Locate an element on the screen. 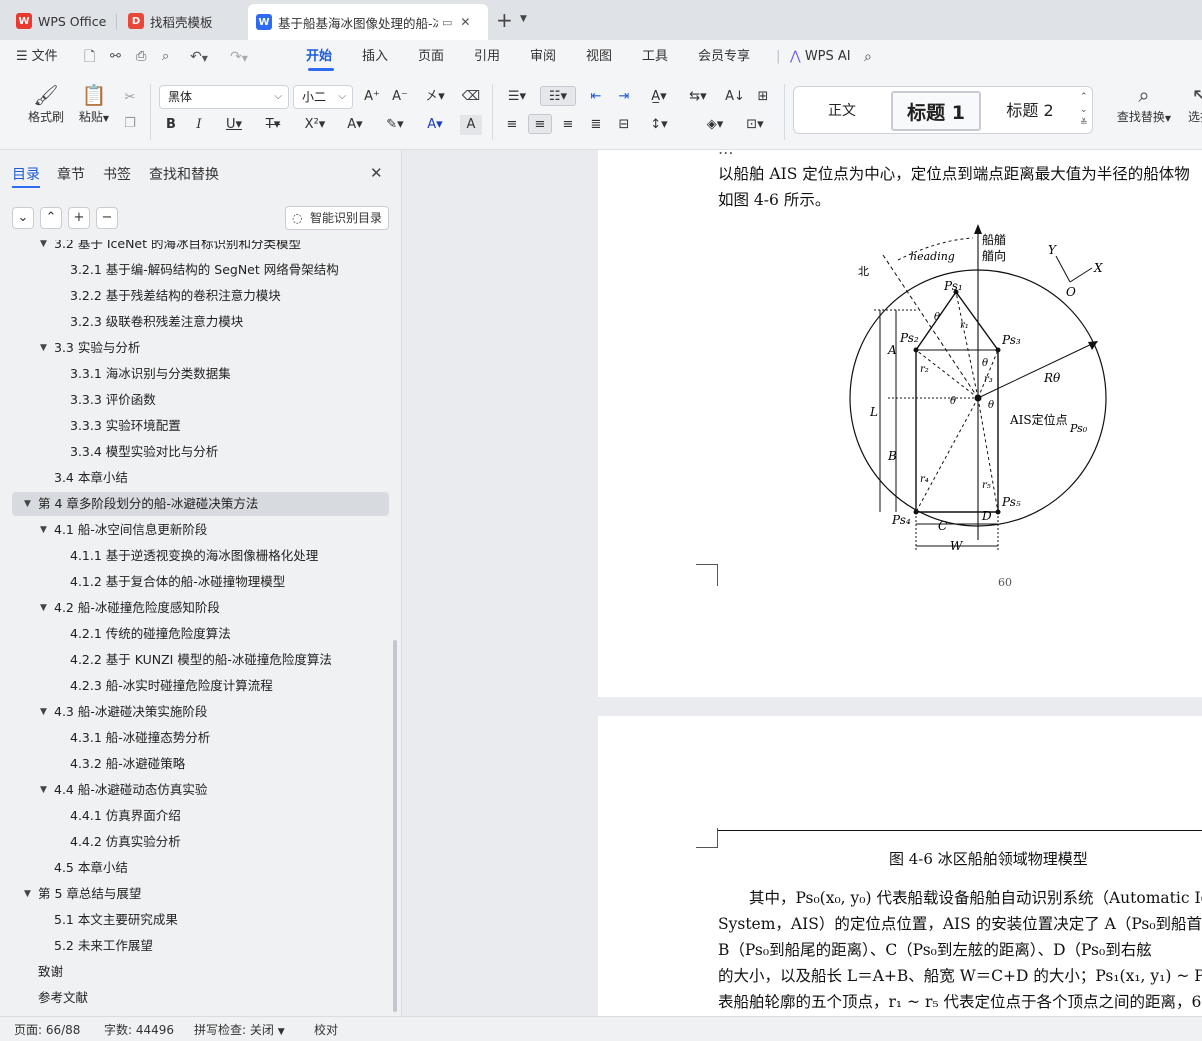  tab-wps-office: W WPS Office is located at coordinates (61, 21).